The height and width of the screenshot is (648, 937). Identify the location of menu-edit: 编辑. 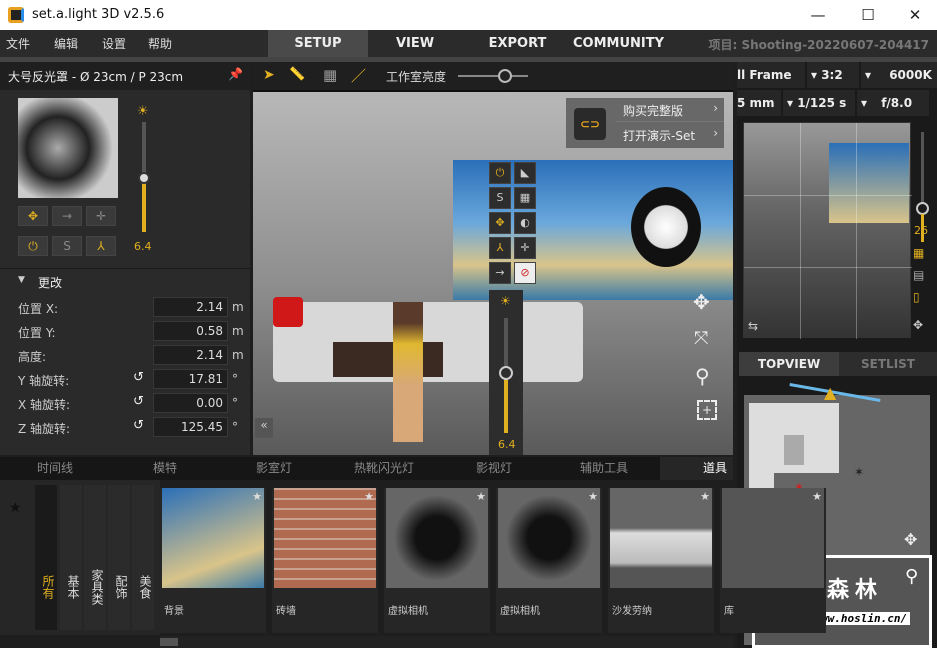
(66, 43).